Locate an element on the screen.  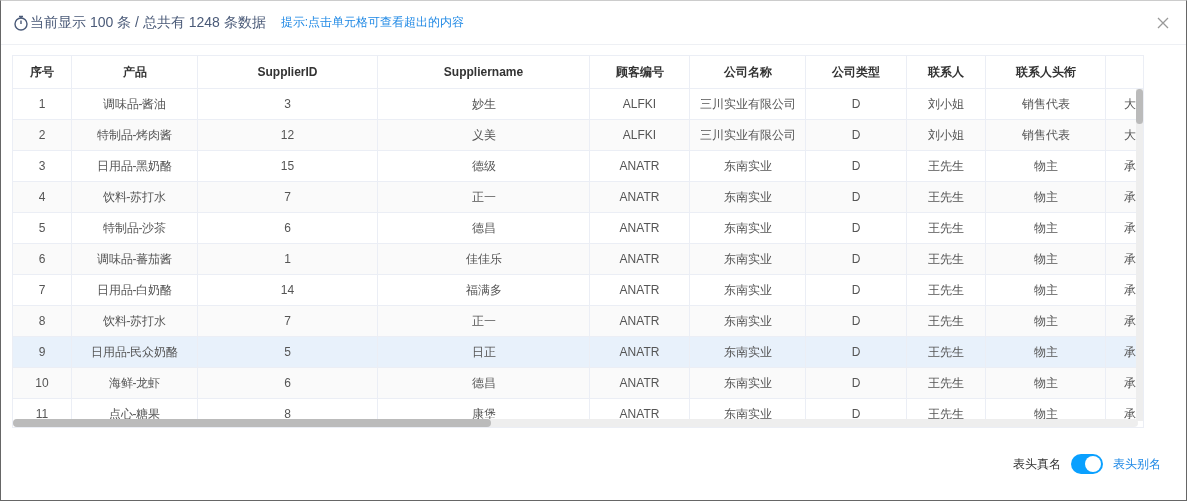
table-cell: 调味品-酱油 is located at coordinates (135, 104).